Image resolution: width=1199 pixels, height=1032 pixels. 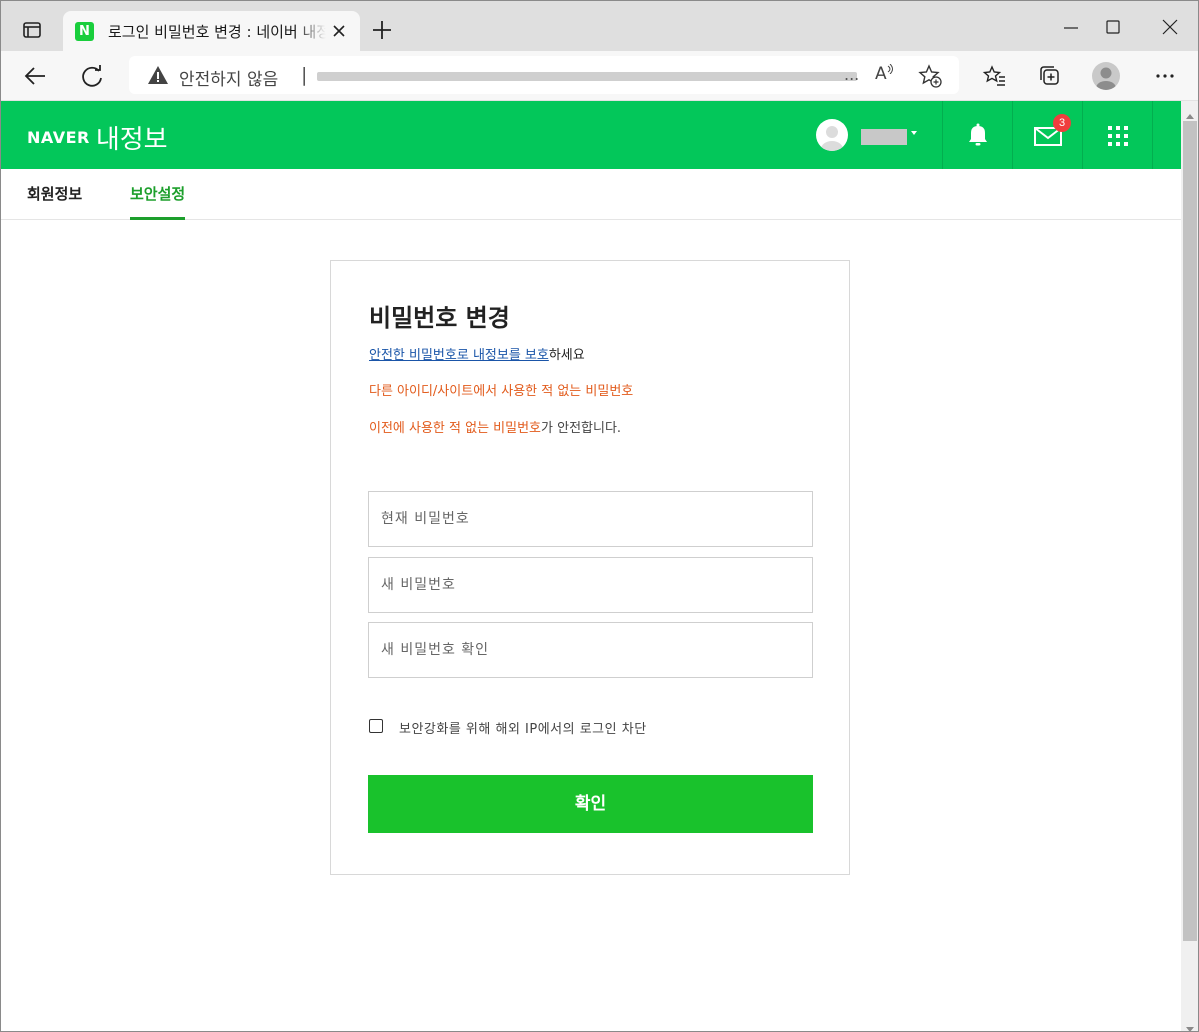 What do you see at coordinates (832, 135) in the screenshot?
I see `user-avatar-icon` at bounding box center [832, 135].